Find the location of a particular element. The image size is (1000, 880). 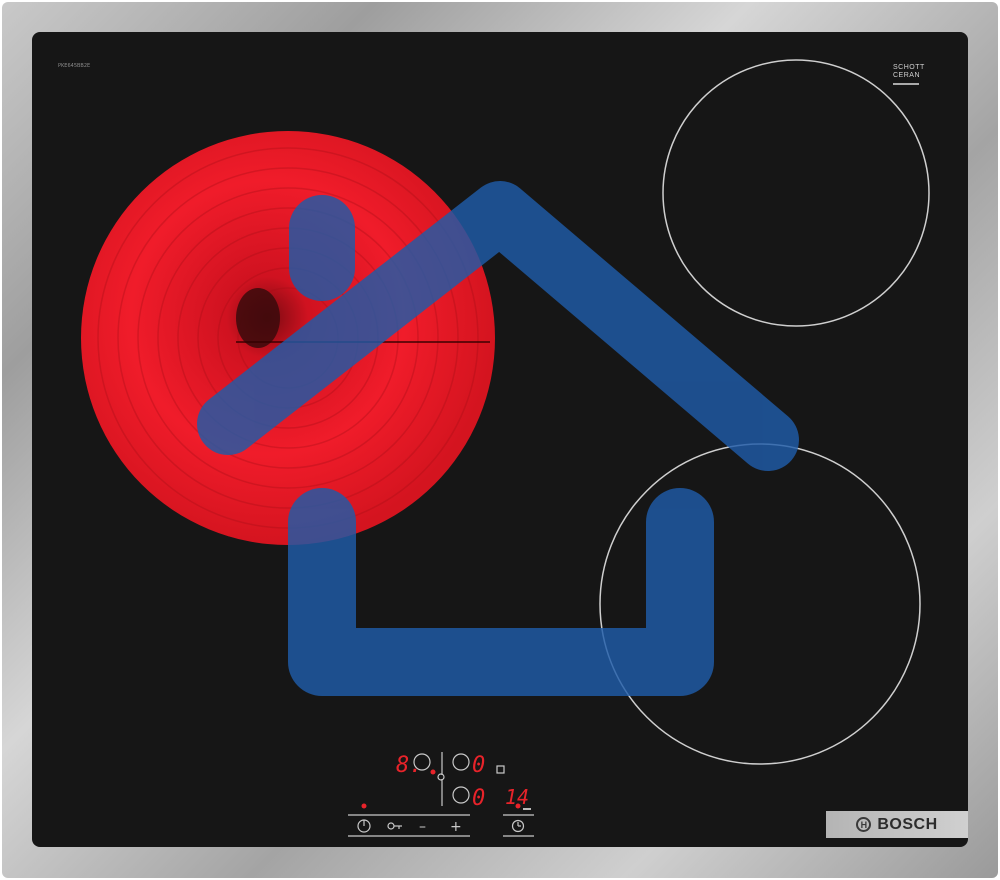

cooking-zone-rear-right is located at coordinates (796, 193).